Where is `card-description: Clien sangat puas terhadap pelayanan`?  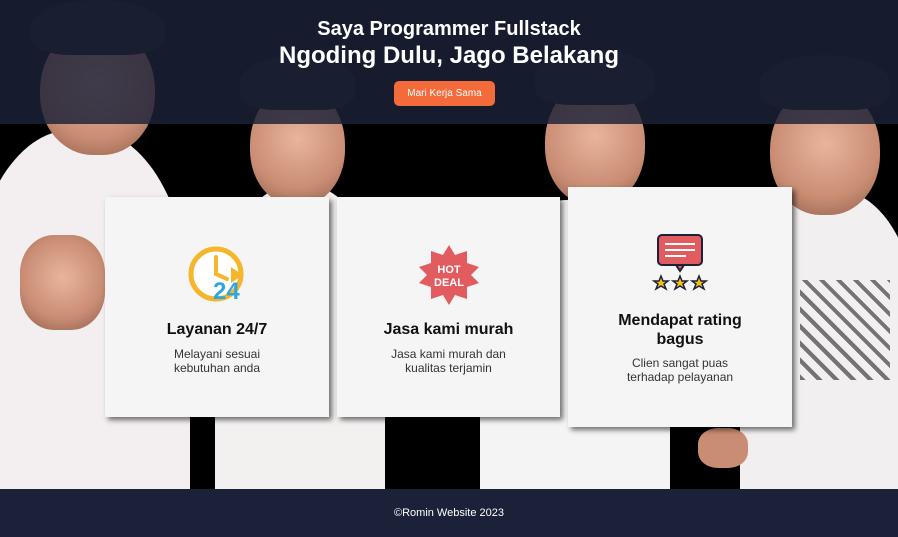
card-description: Clien sangat puas terhadap pelayanan is located at coordinates (680, 370).